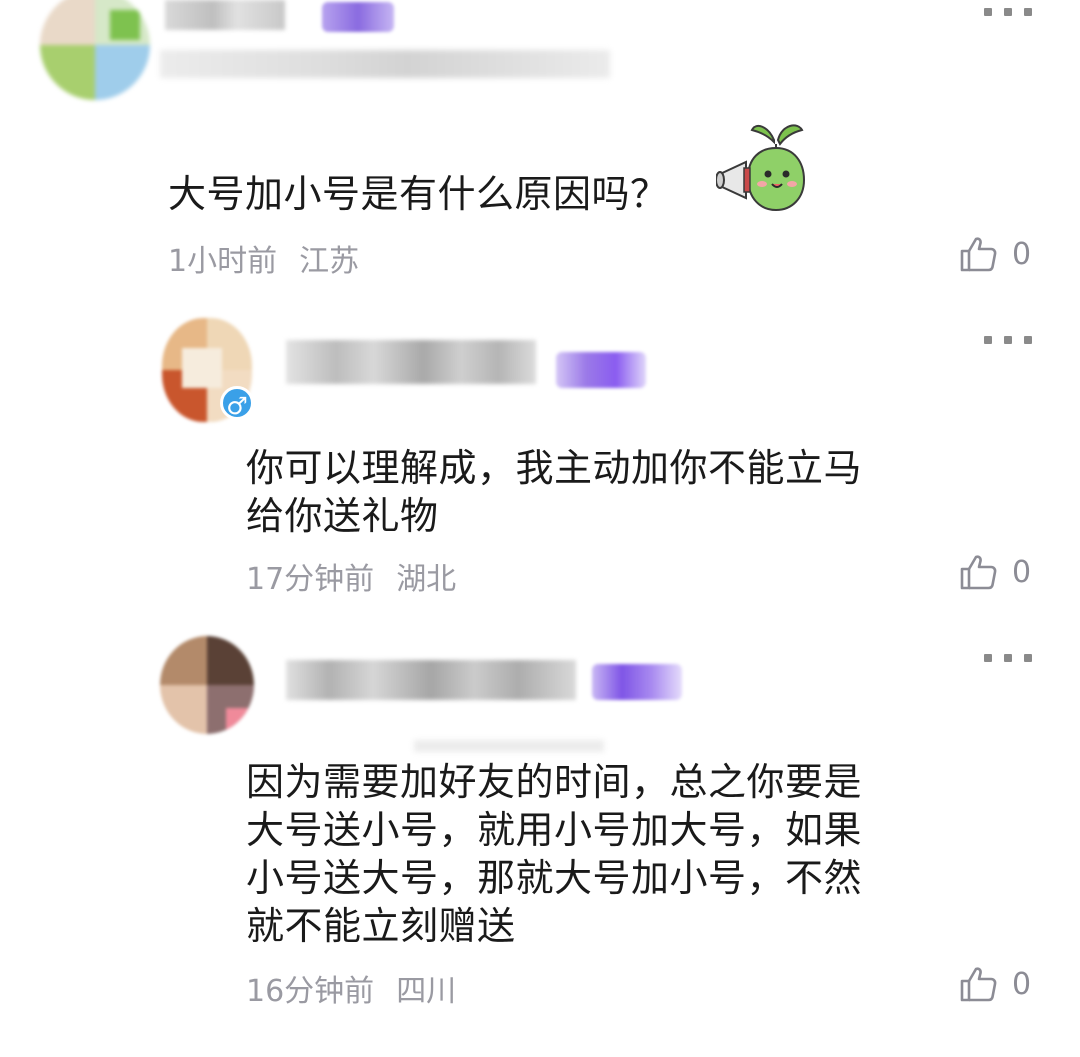 Image resolution: width=1080 pixels, height=1057 pixels. What do you see at coordinates (509, 746) in the screenshot?
I see `user-subtitle-blurred` at bounding box center [509, 746].